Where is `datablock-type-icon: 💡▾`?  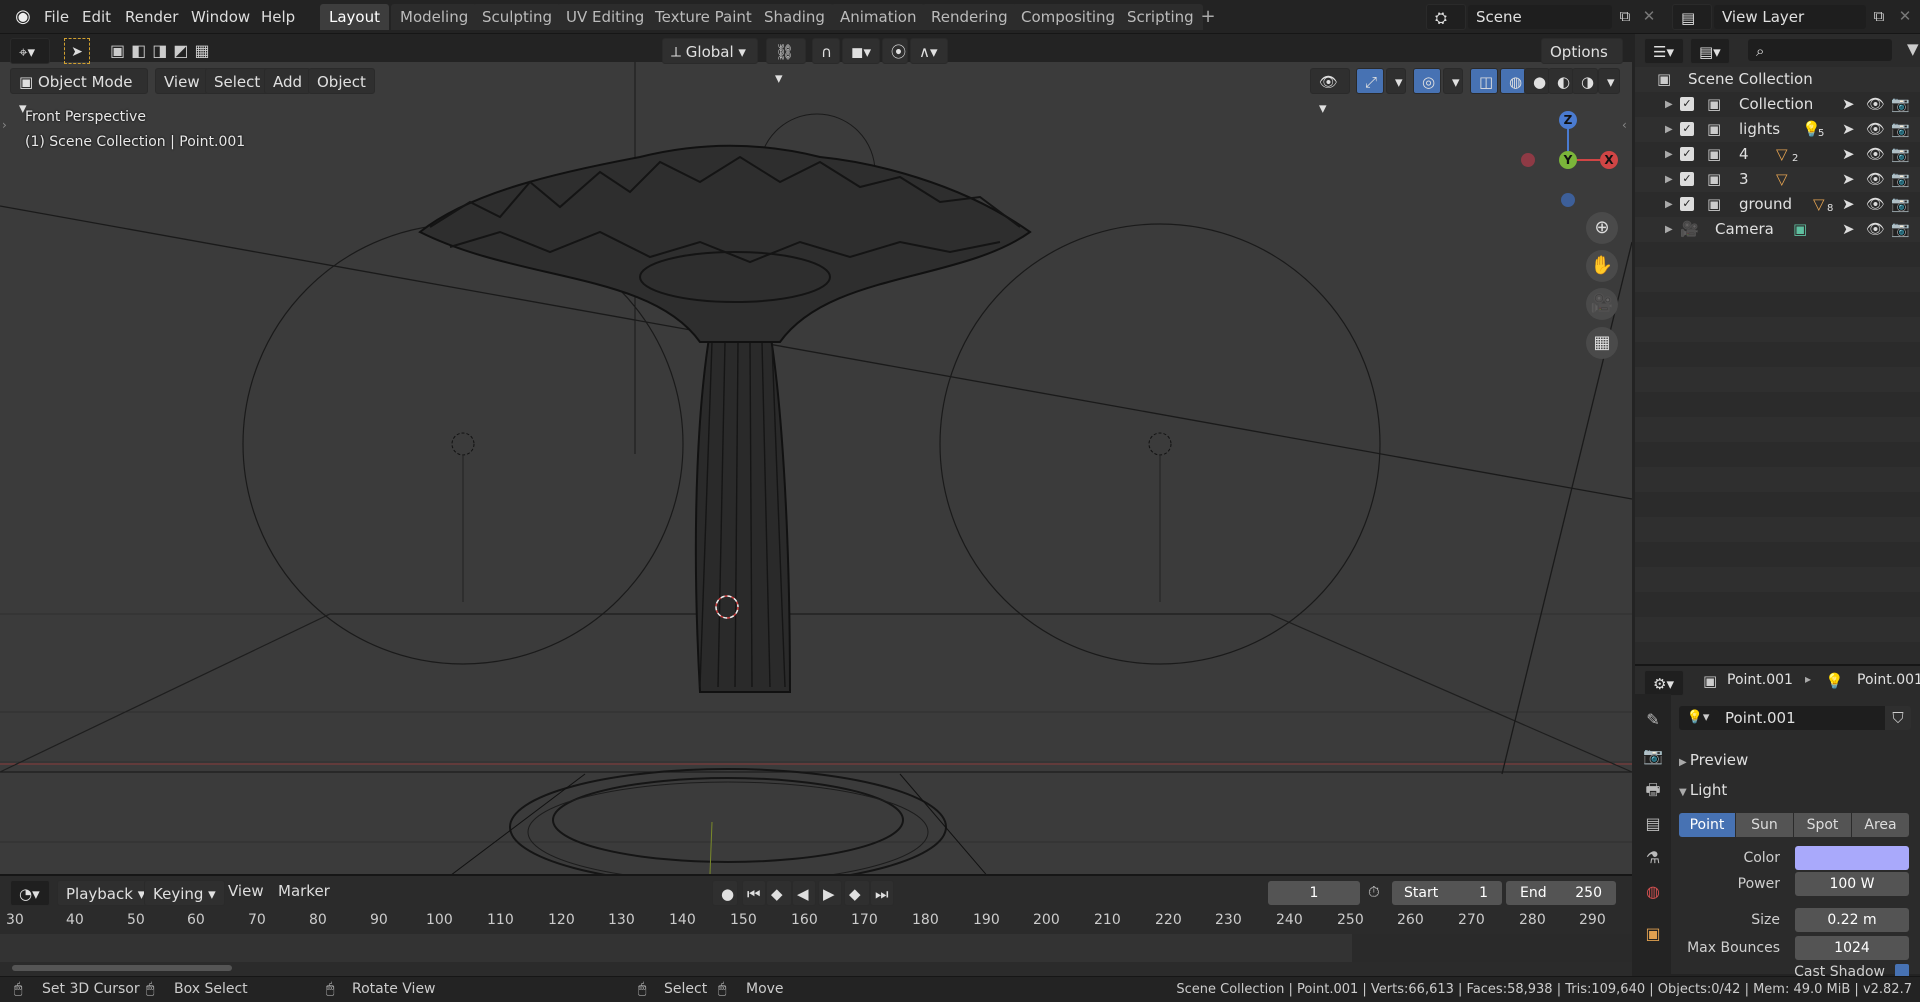 datablock-type-icon: 💡▾ is located at coordinates (1698, 718).